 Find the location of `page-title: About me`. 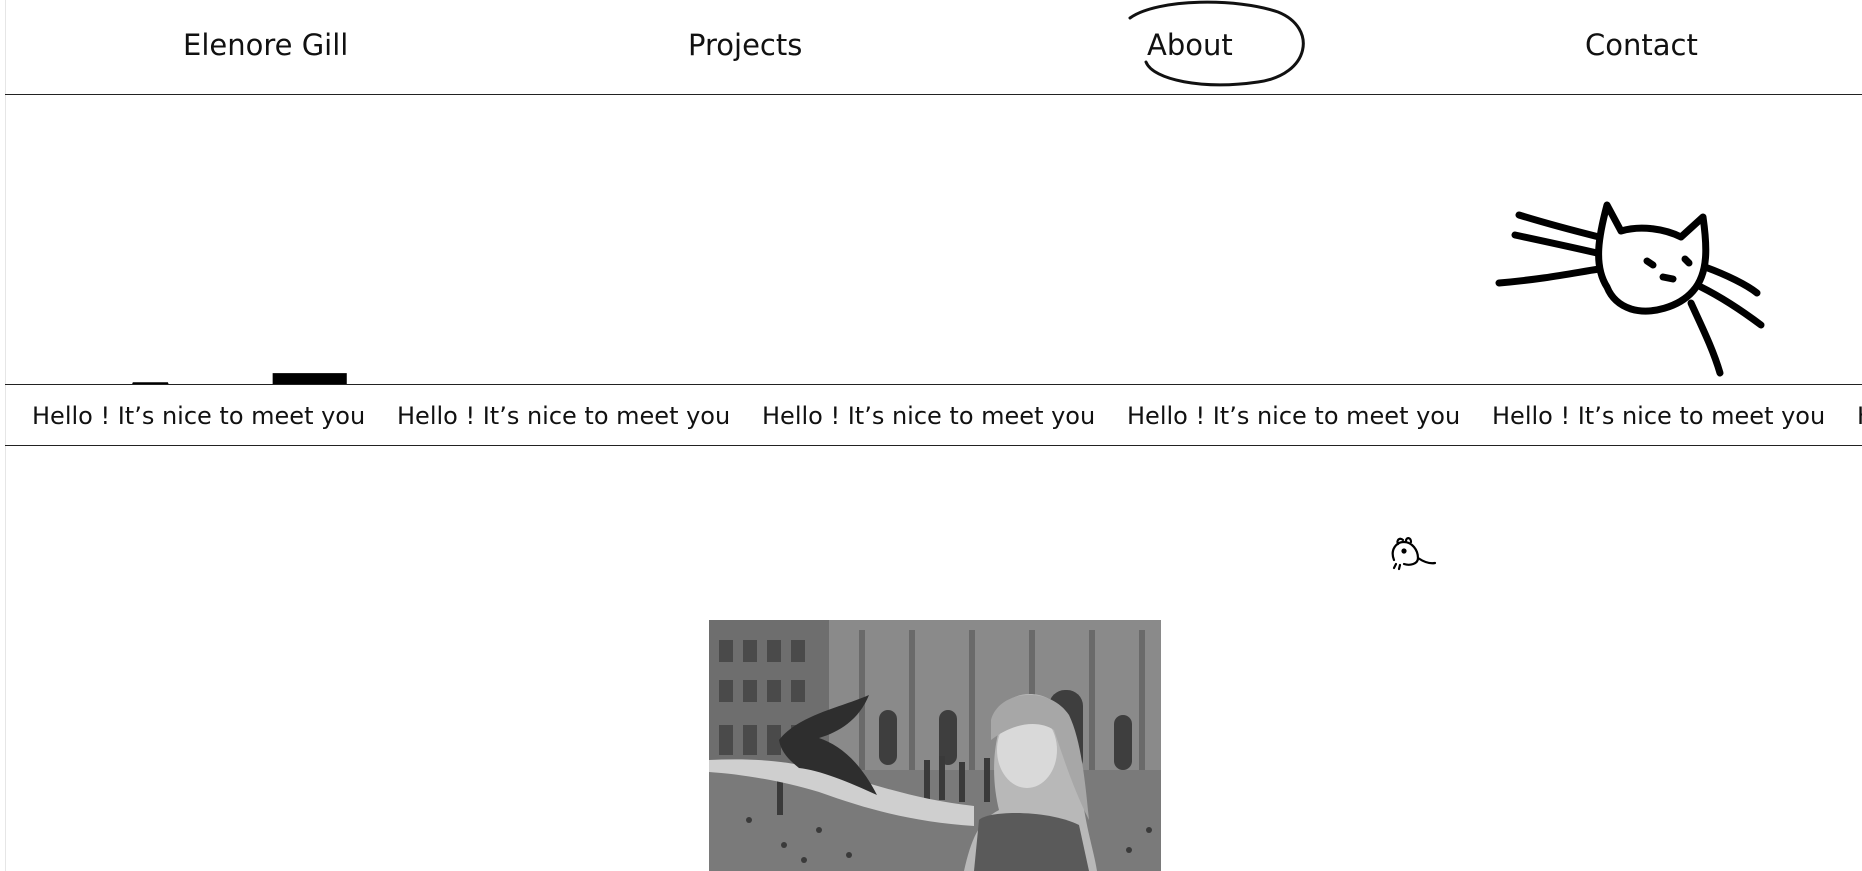

page-title: About me is located at coordinates (833, 365).